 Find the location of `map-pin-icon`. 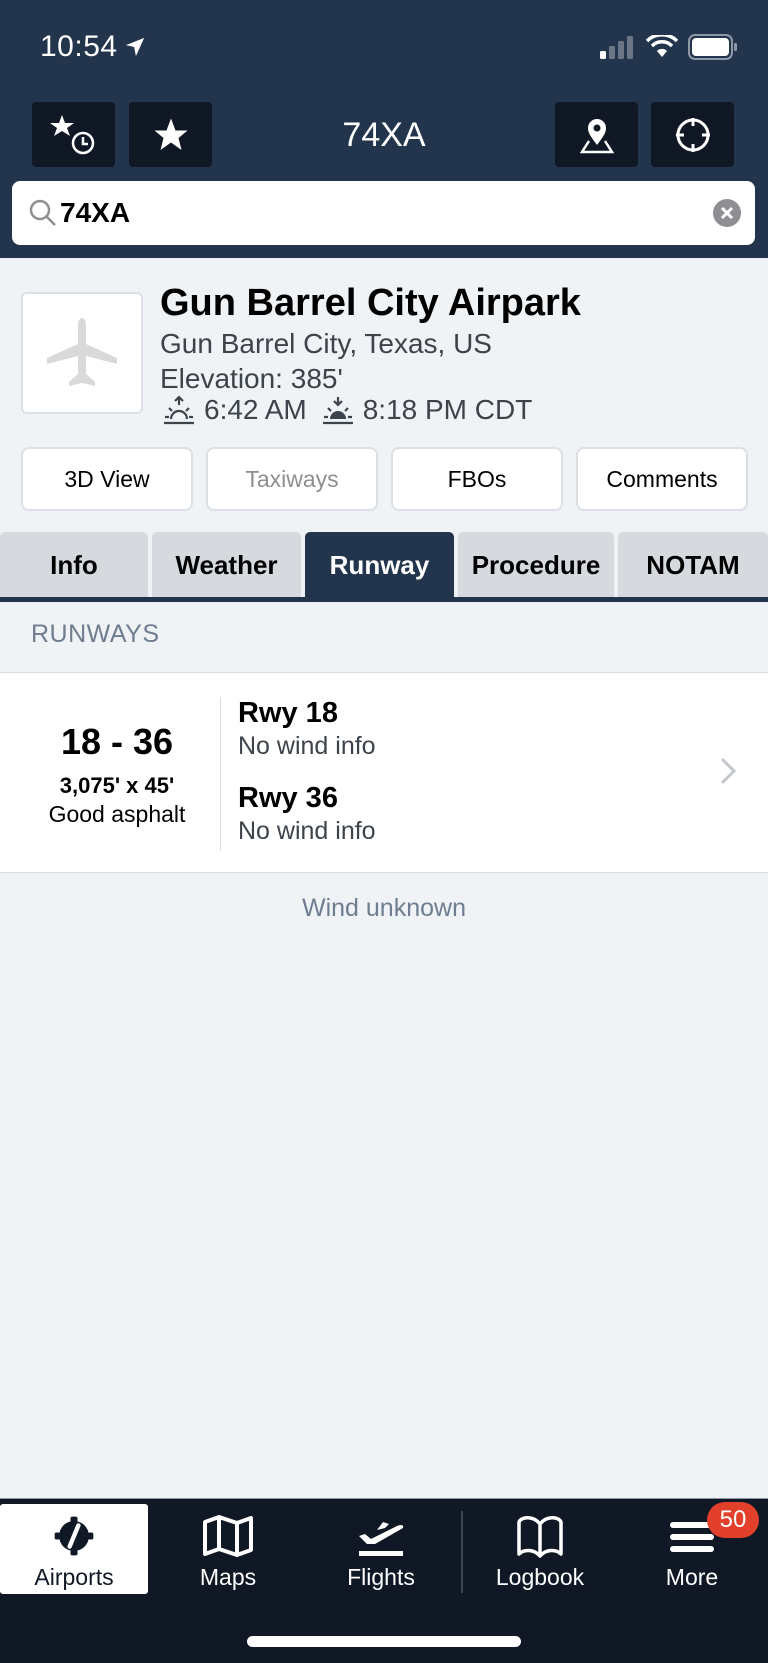

map-pin-icon is located at coordinates (596, 135).